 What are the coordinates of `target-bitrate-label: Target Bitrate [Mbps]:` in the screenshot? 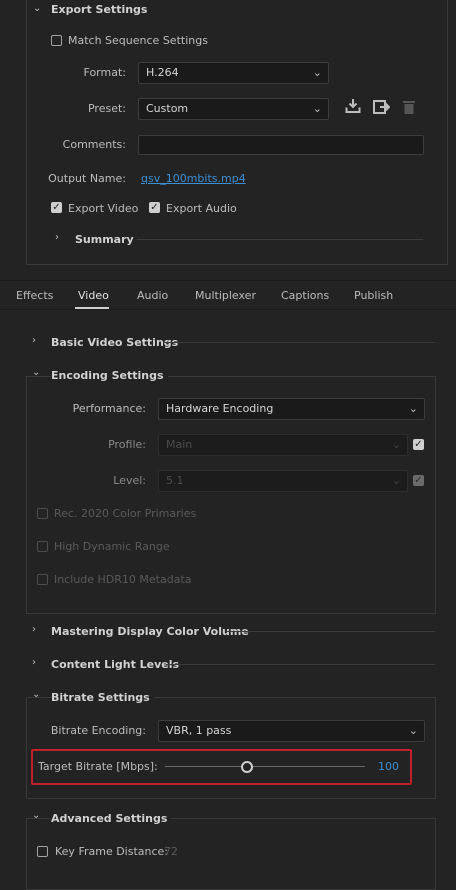 It's located at (98, 766).